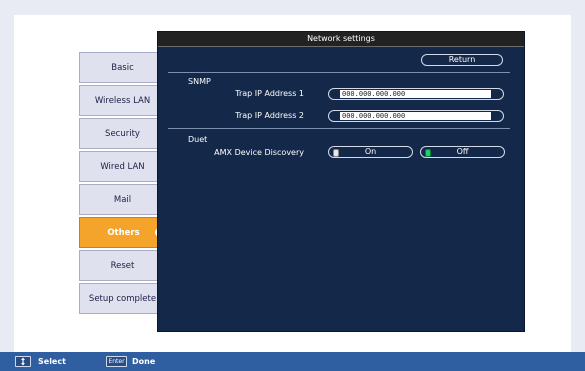 The width and height of the screenshot is (585, 371). I want to click on trap-ip-2-field: 000.000.000.000, so click(416, 116).